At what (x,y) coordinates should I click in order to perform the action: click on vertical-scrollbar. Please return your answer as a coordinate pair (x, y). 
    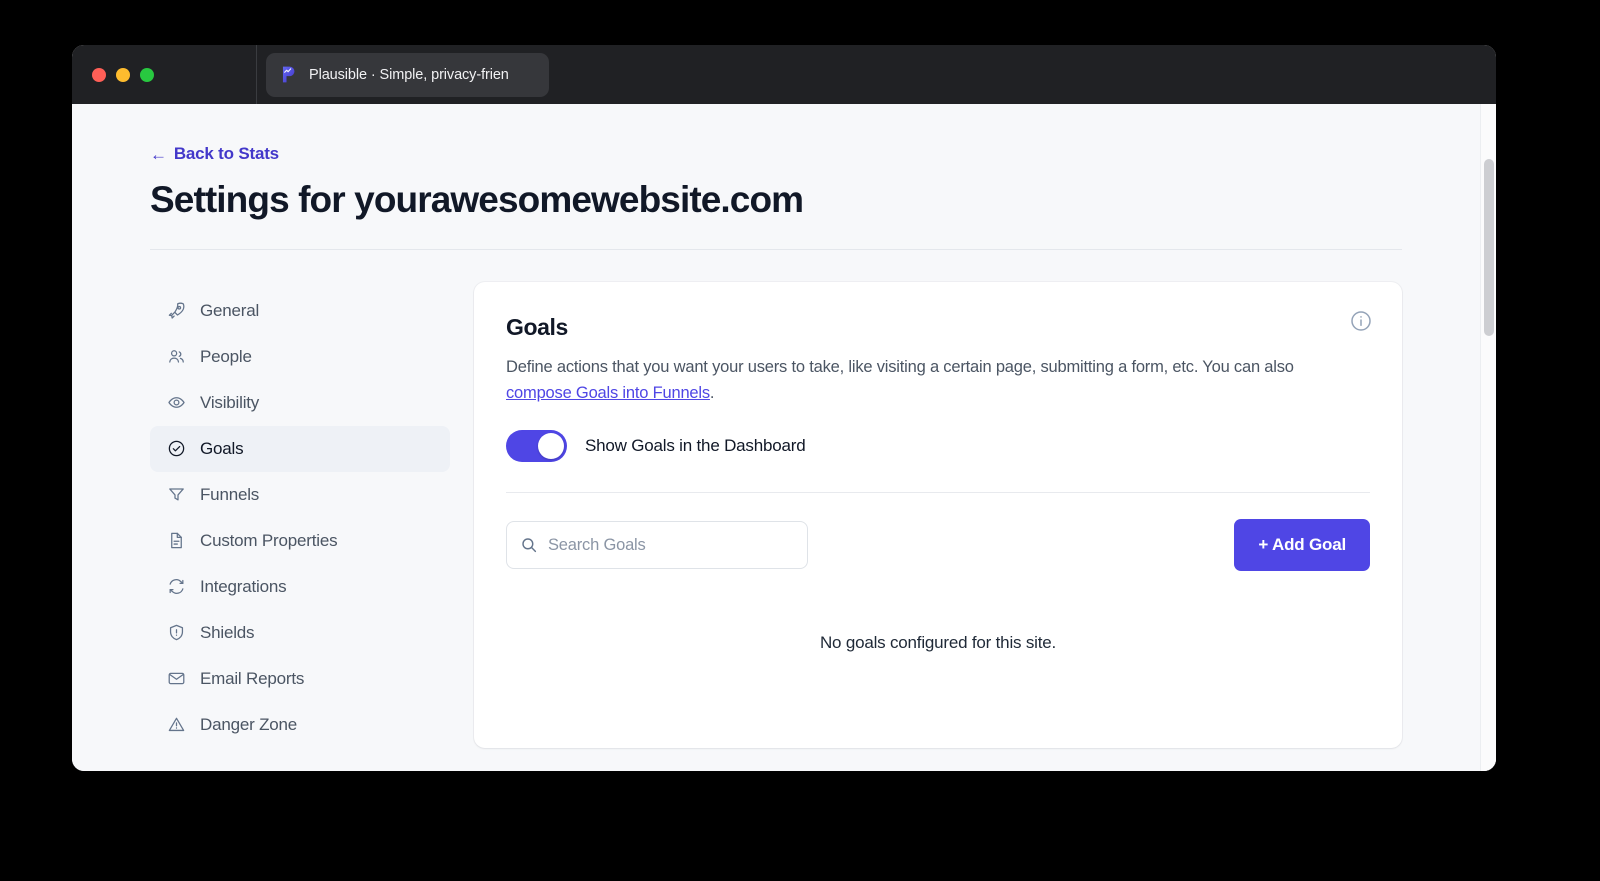
    Looking at the image, I should click on (1488, 437).